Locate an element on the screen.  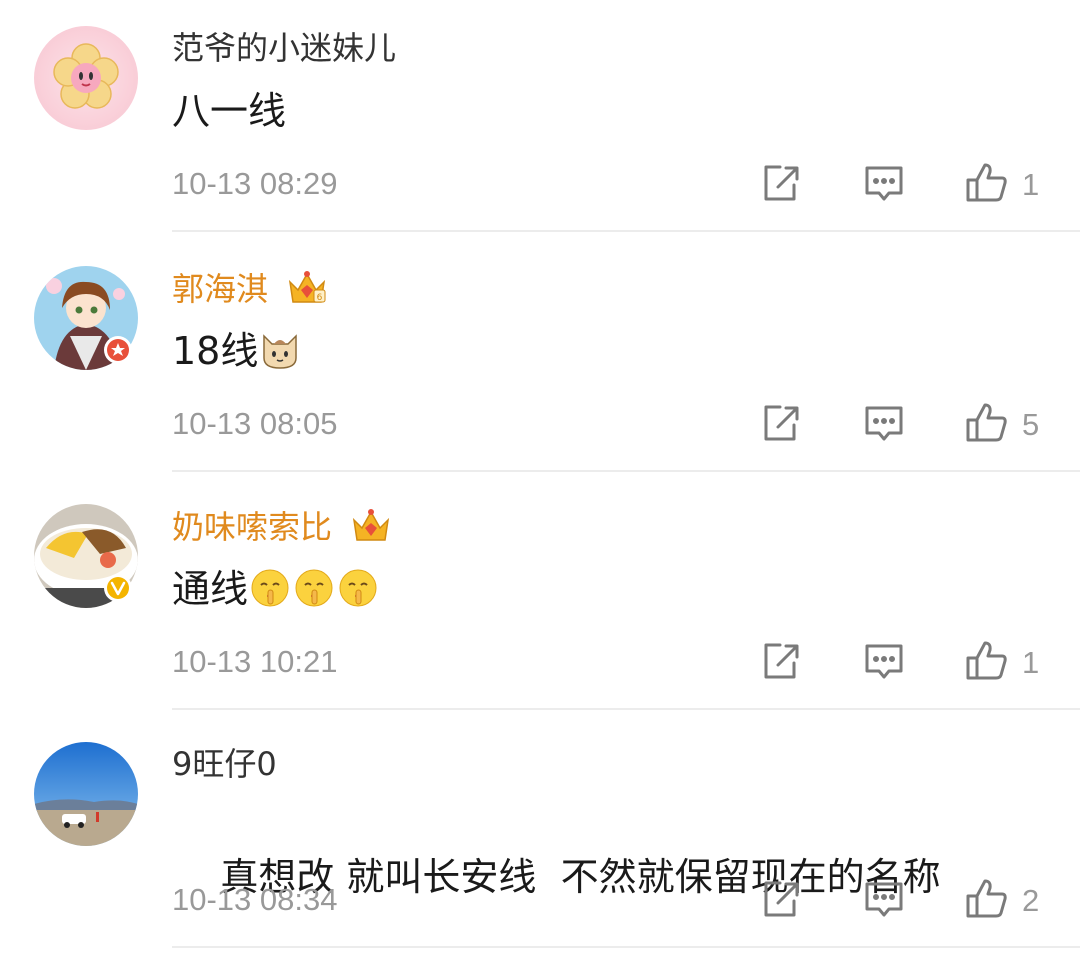
username: 郭海淇 6 is located at coordinates (250, 291).